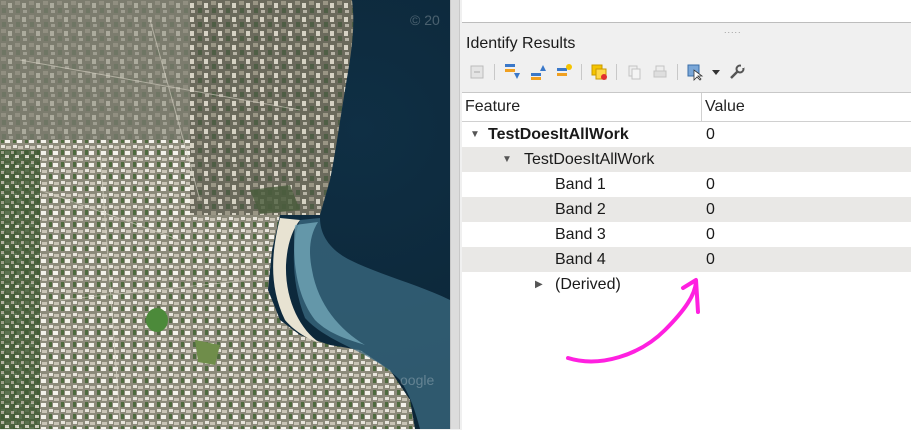  What do you see at coordinates (686, 134) in the screenshot?
I see `tree-row-root: ▼ TestDoesItAllWork 0` at bounding box center [686, 134].